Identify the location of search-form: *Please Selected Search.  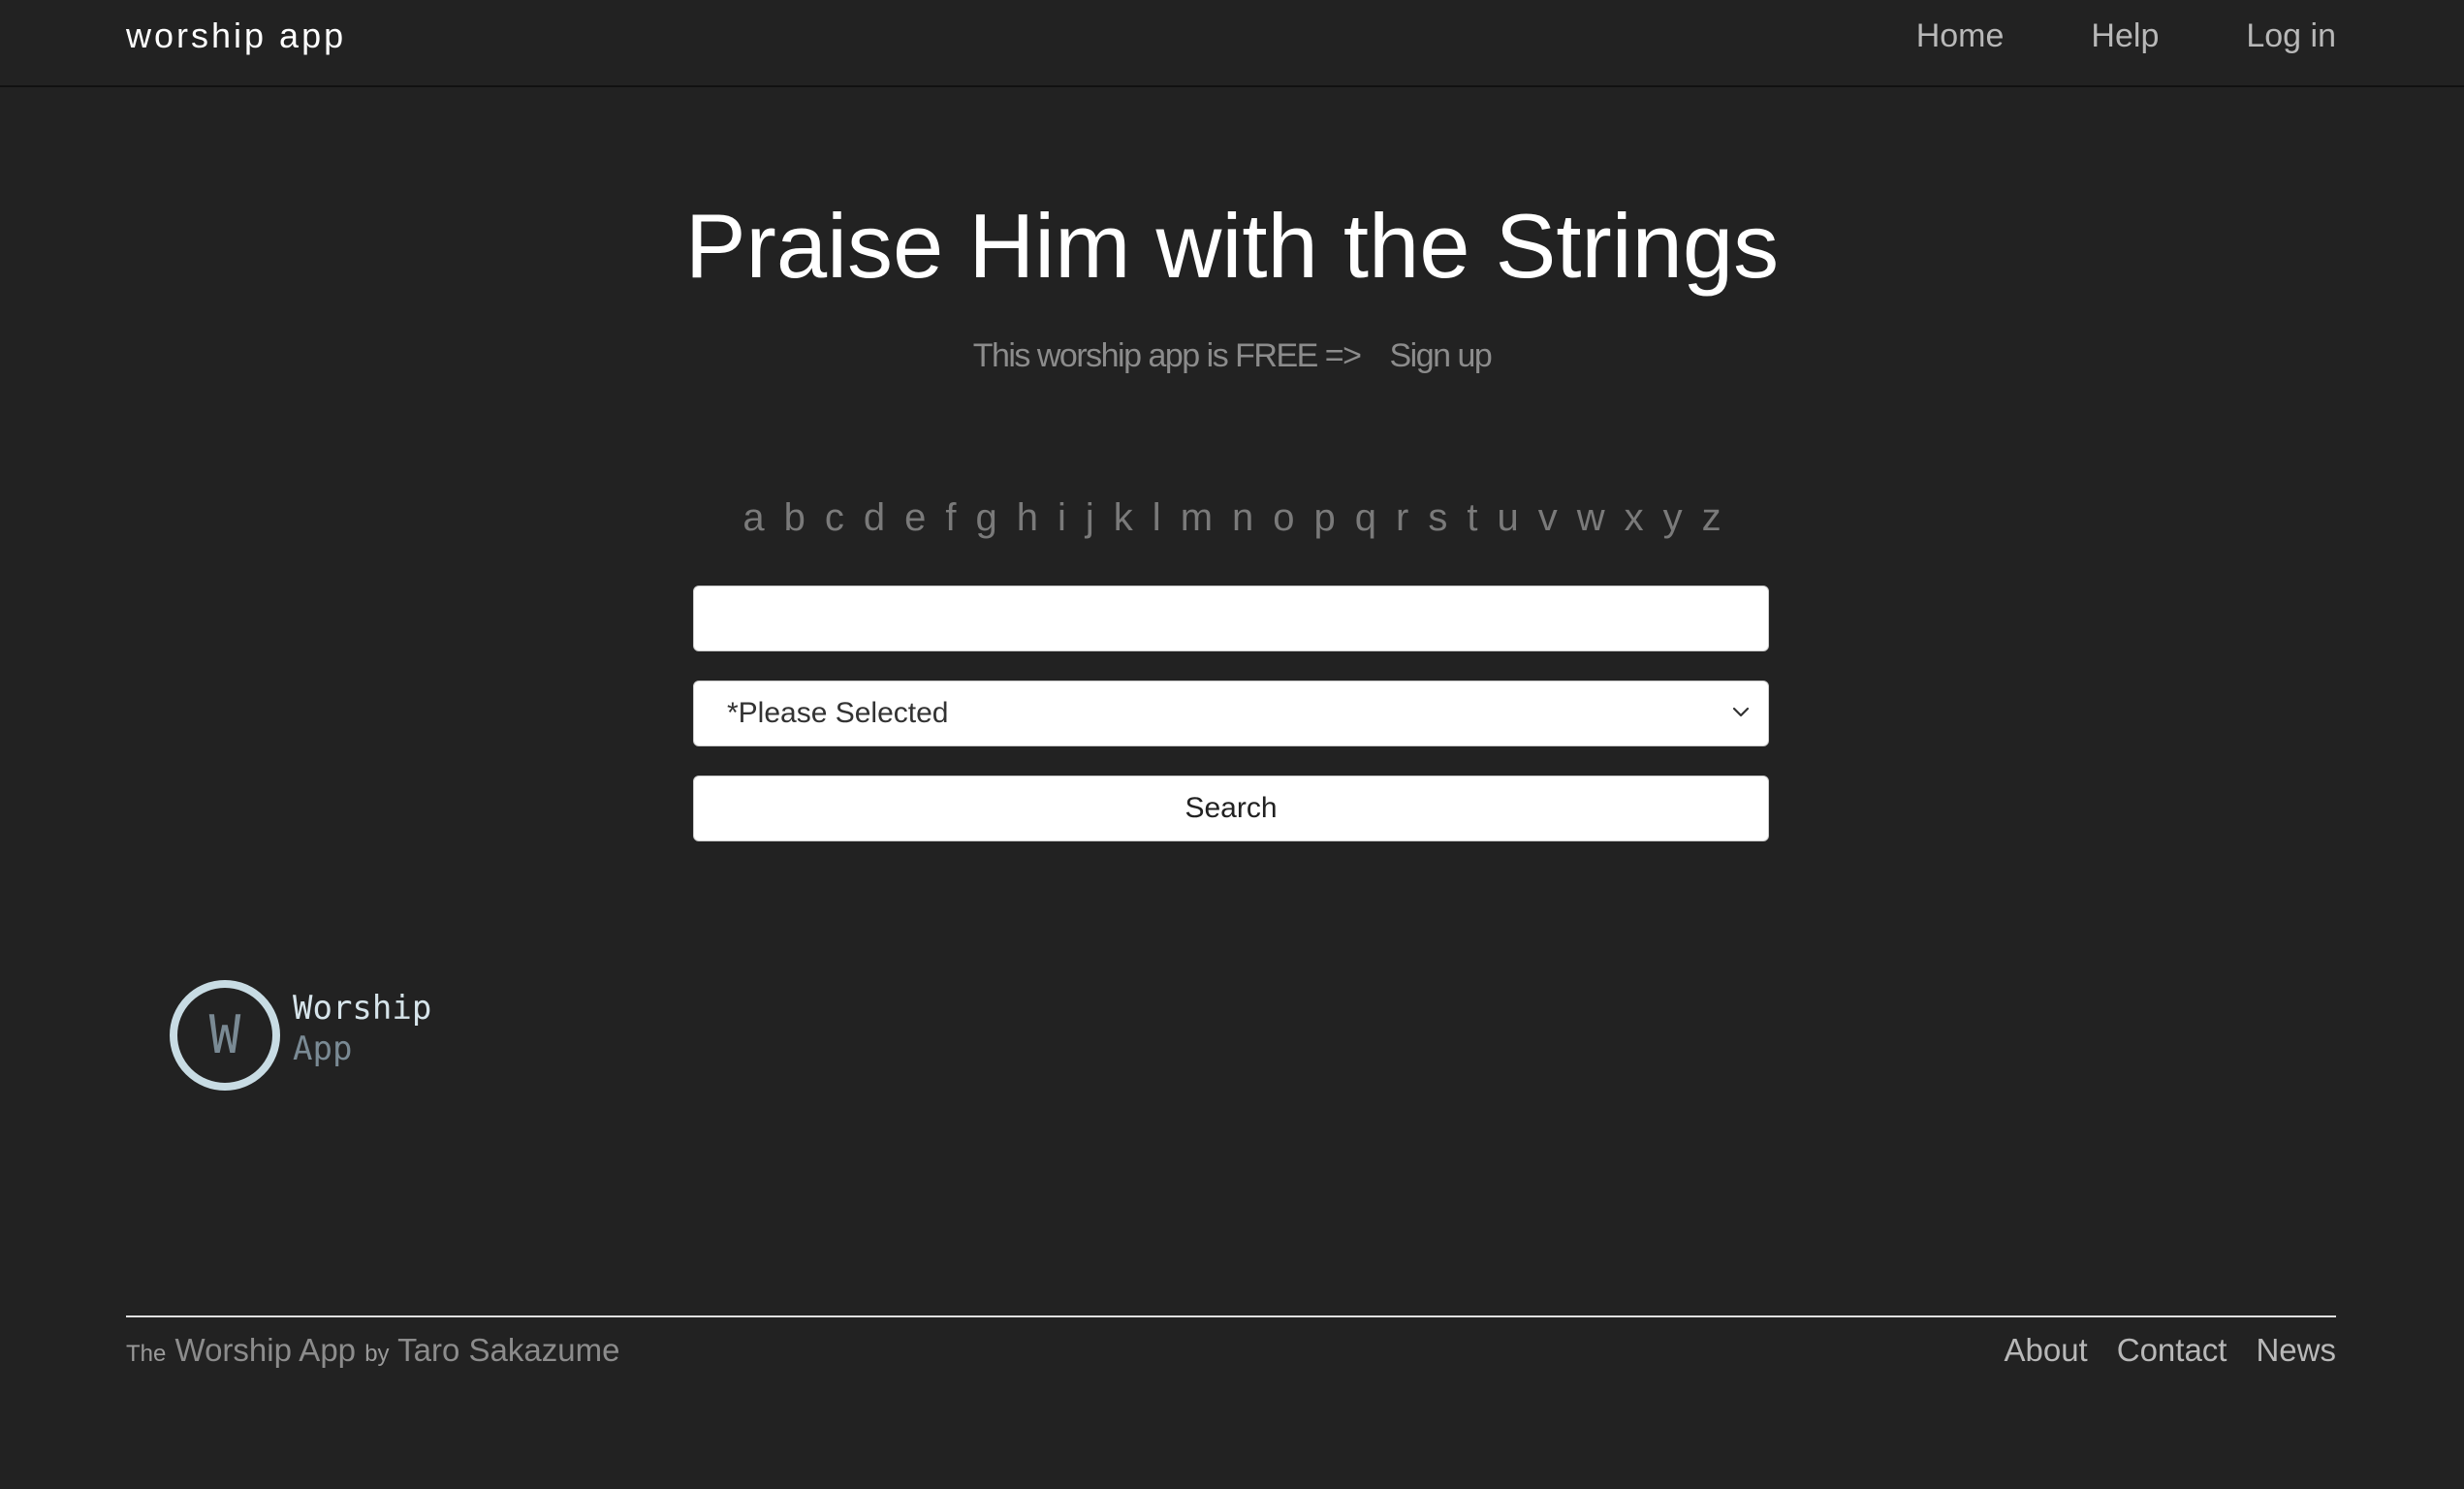
(1231, 713).